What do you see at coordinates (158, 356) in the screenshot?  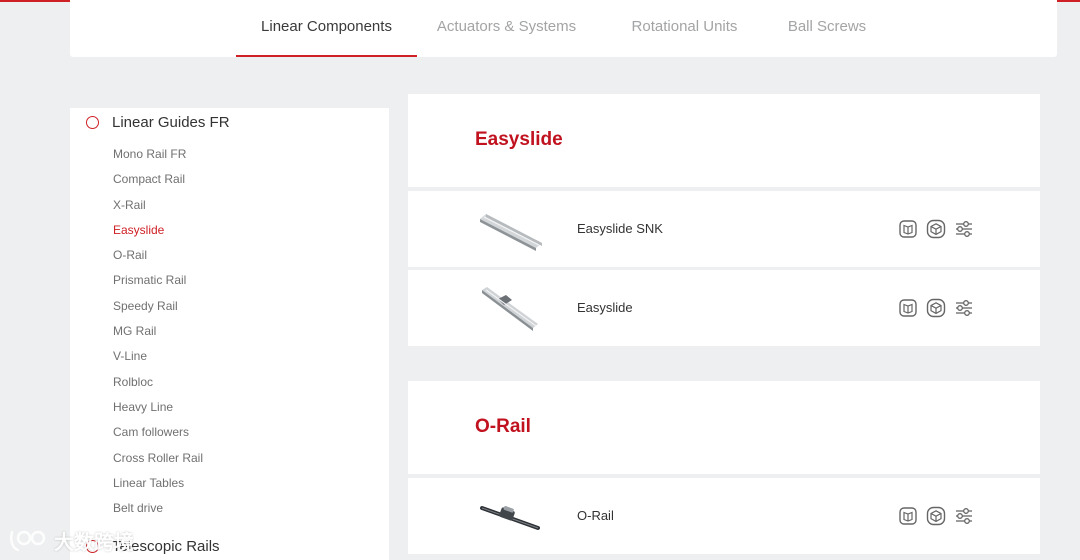 I see `sidebar-item-v-line: V-Line` at bounding box center [158, 356].